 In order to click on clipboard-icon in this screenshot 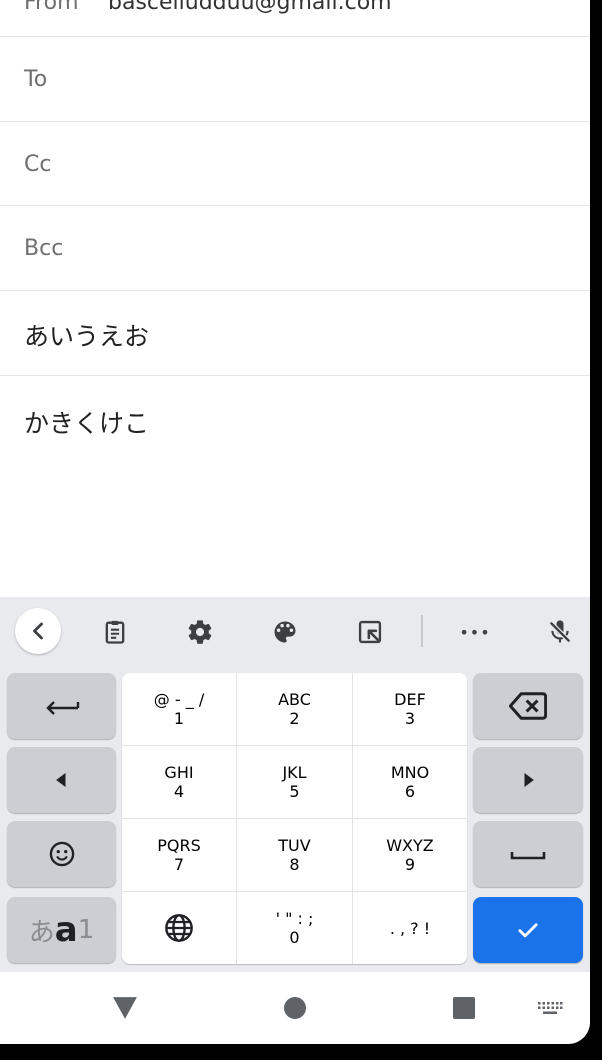, I will do `click(115, 632)`.